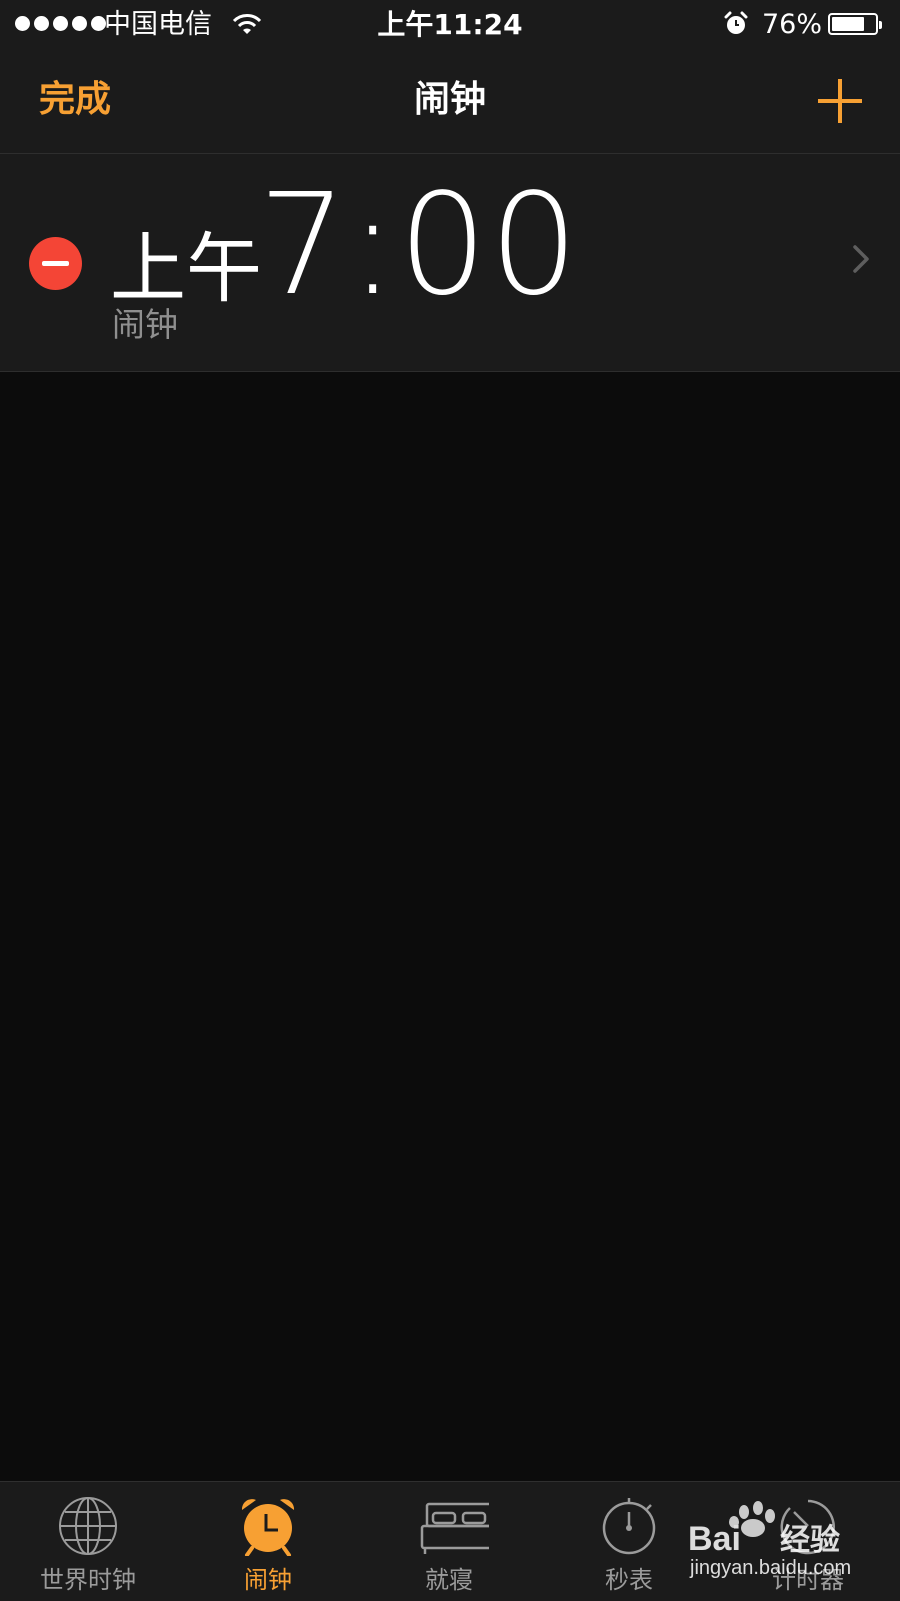  I want to click on navigation-bar: 完成 闹钟, so click(450, 102).